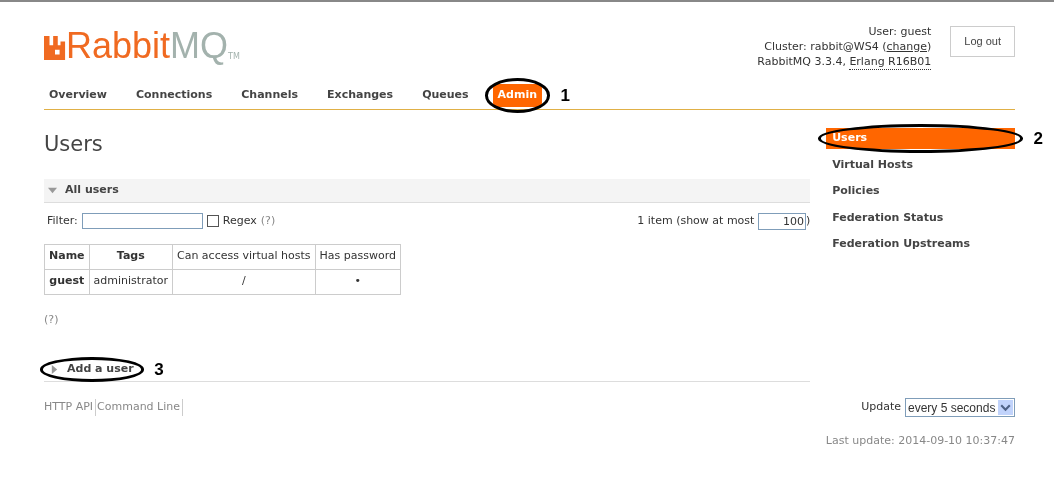 The width and height of the screenshot is (1054, 489). I want to click on section-header: All users, so click(427, 190).